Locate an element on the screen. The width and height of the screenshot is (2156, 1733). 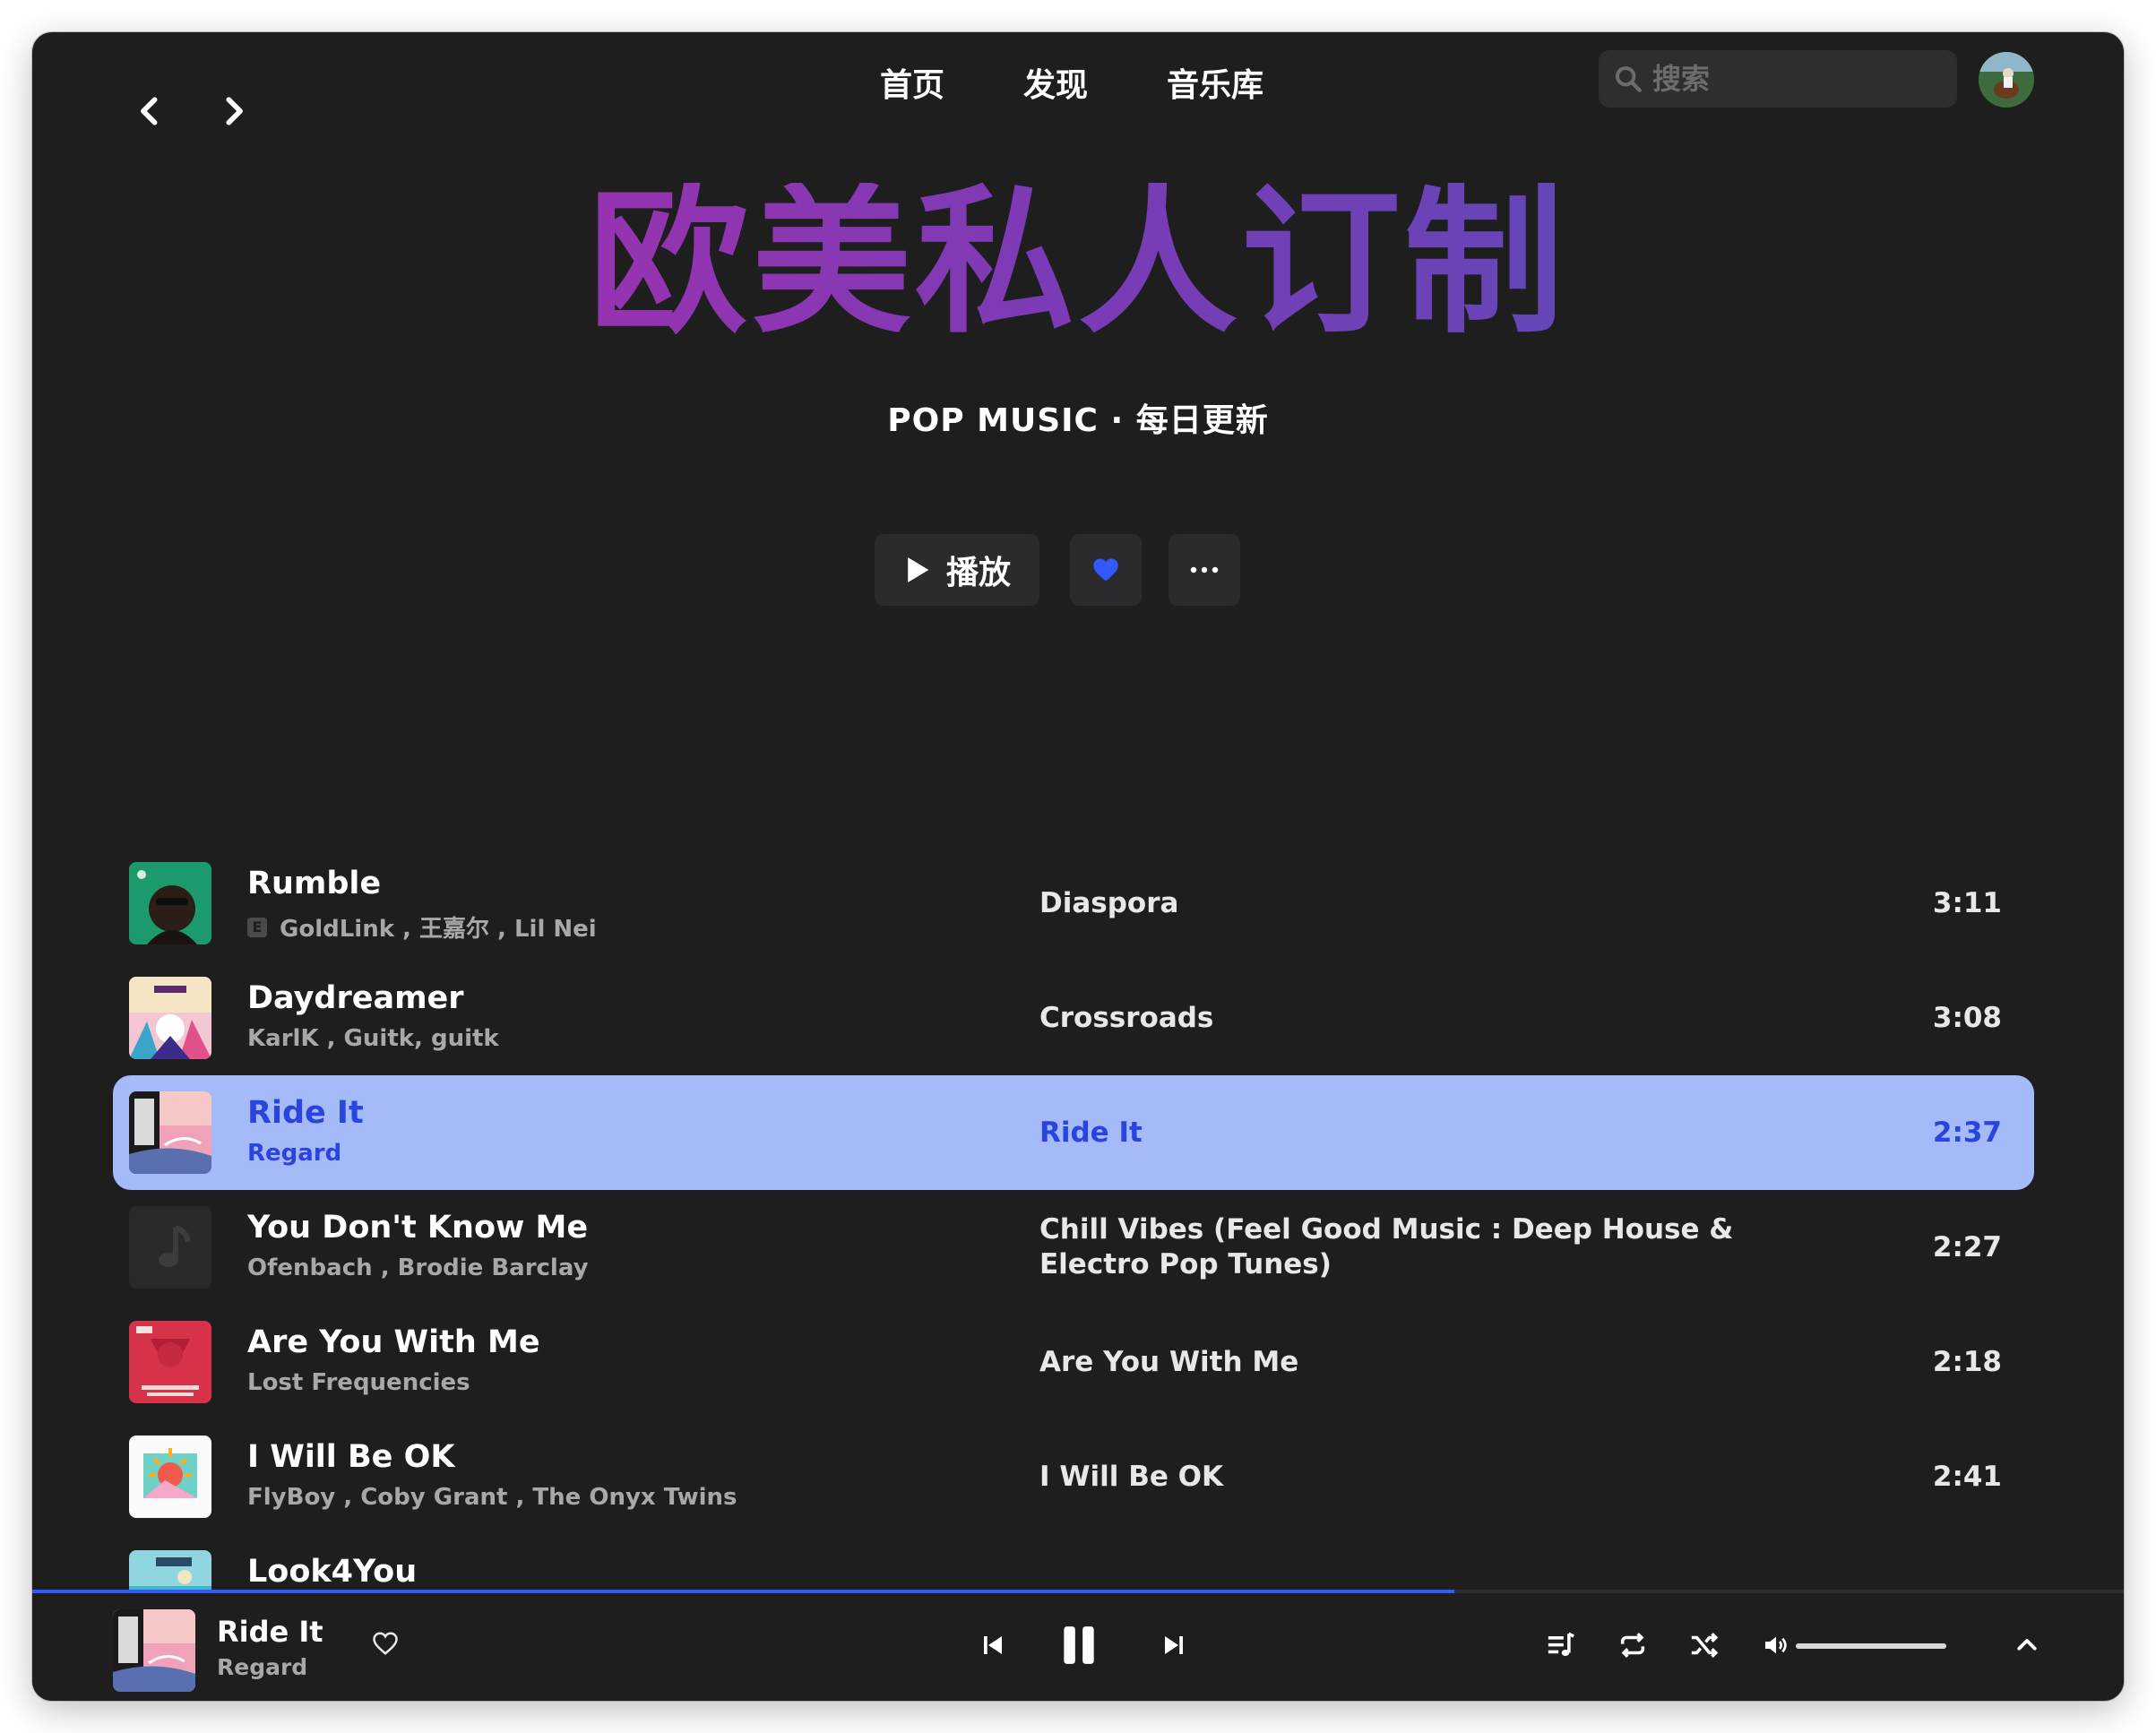
track-artist: Ofenbach , Brodie Barclay is located at coordinates (418, 1267).